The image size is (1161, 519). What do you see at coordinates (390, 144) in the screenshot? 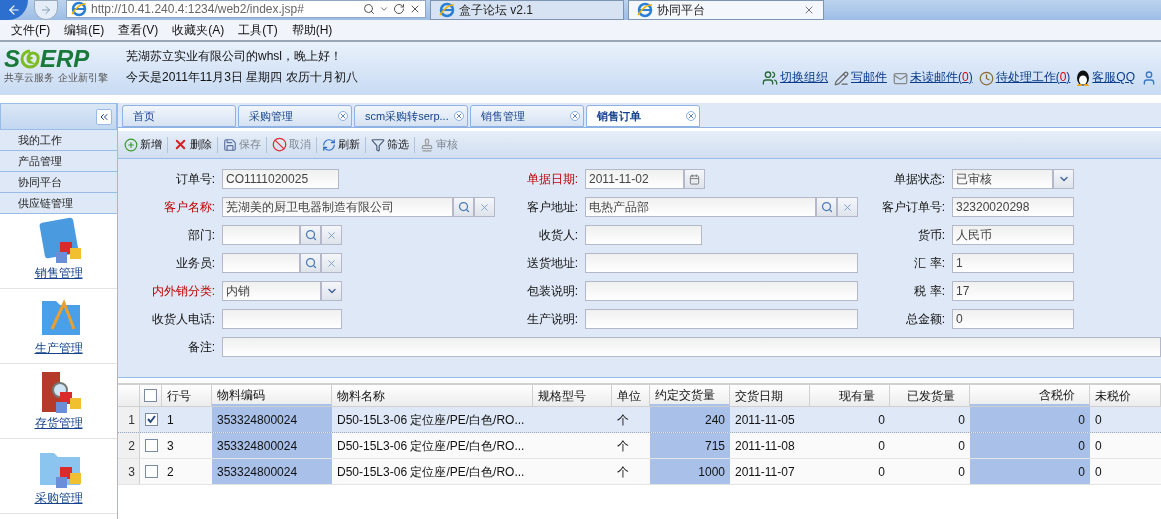
I see `toolbar-button: 筛选` at bounding box center [390, 144].